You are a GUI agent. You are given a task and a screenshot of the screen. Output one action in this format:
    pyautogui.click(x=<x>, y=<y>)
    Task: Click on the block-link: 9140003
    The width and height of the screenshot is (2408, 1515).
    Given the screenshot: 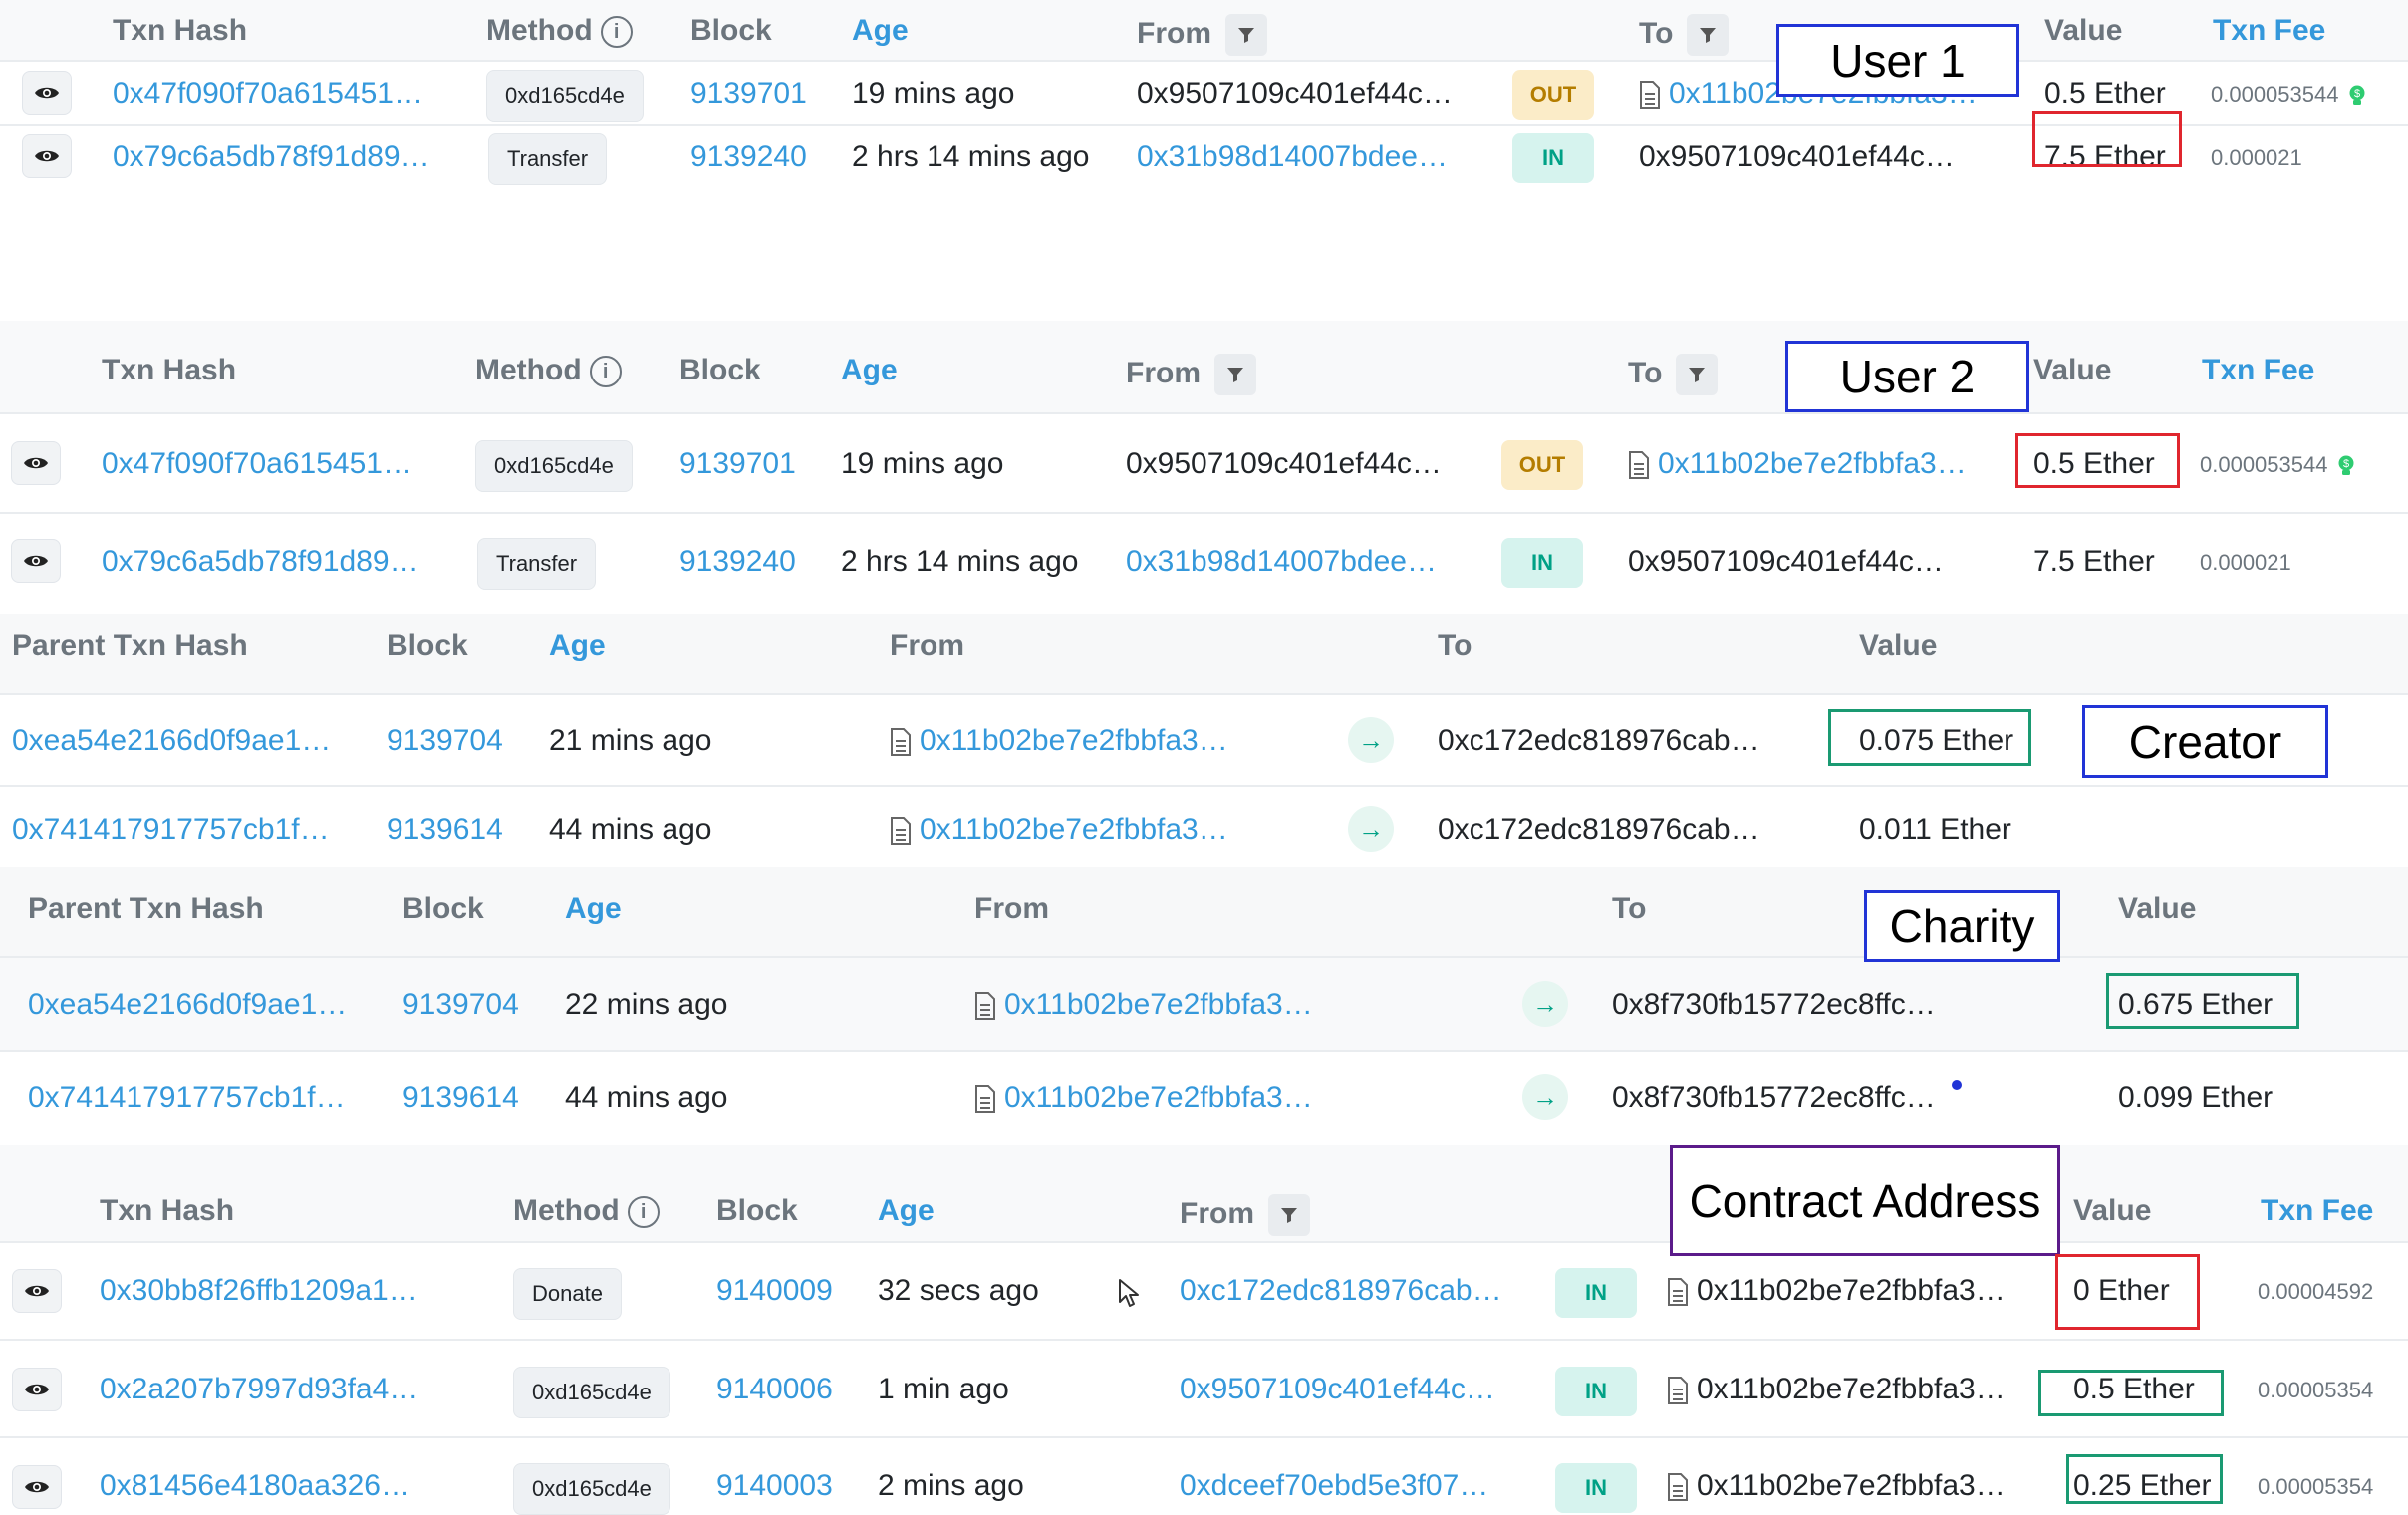 What is the action you would take?
    pyautogui.click(x=774, y=1486)
    